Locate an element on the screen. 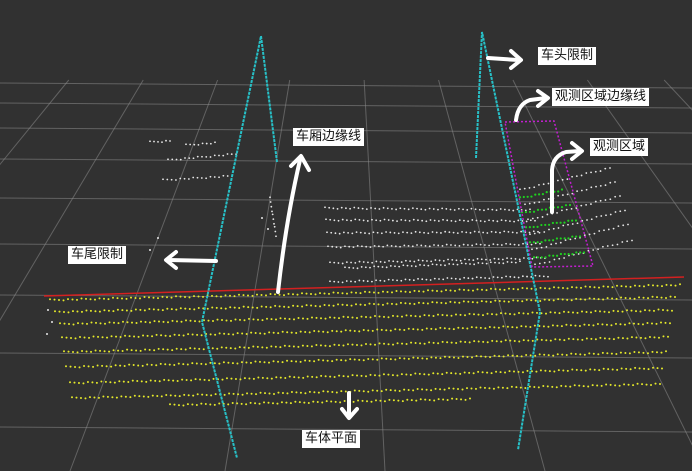 This screenshot has width=692, height=471. grid-line-v is located at coordinates (492, 275).